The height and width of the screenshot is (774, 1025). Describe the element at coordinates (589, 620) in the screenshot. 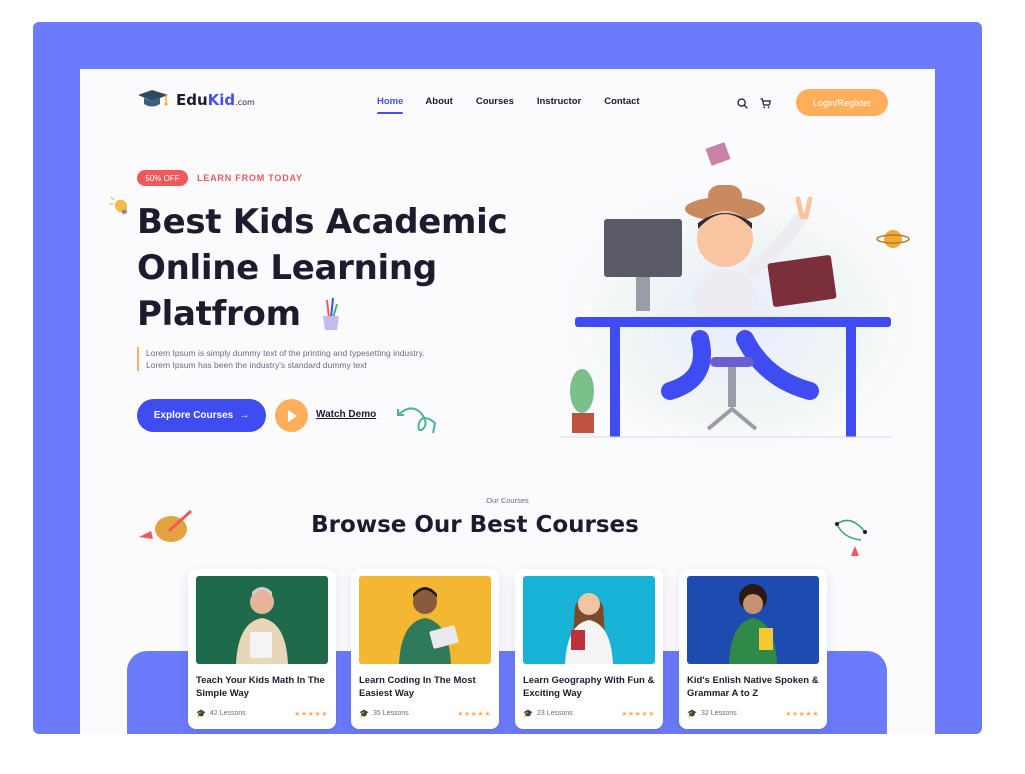

I see `course-image-geography` at that location.